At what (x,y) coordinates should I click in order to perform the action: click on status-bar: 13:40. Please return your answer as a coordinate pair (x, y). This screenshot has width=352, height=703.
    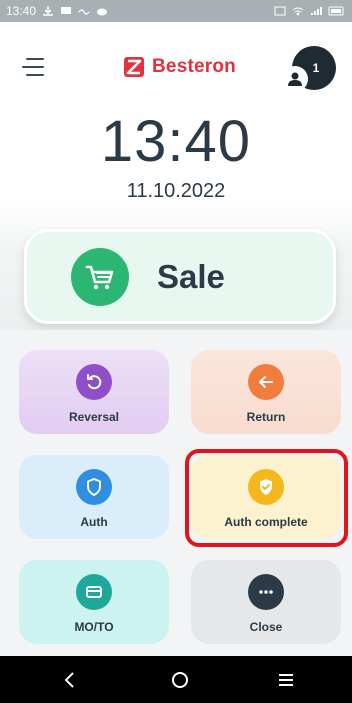
    Looking at the image, I should click on (176, 11).